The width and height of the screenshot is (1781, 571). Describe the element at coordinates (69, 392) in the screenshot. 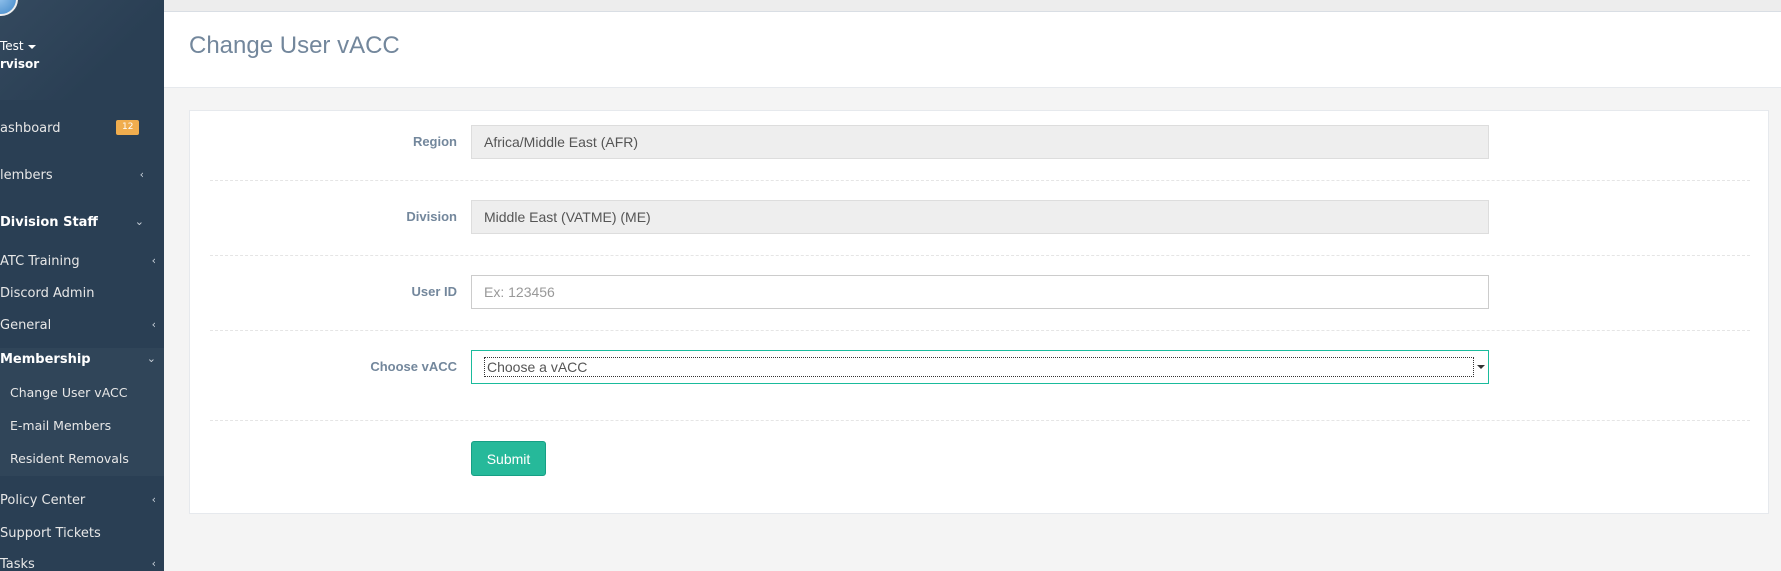

I see `sidebar-item-label: Change User vACC` at that location.